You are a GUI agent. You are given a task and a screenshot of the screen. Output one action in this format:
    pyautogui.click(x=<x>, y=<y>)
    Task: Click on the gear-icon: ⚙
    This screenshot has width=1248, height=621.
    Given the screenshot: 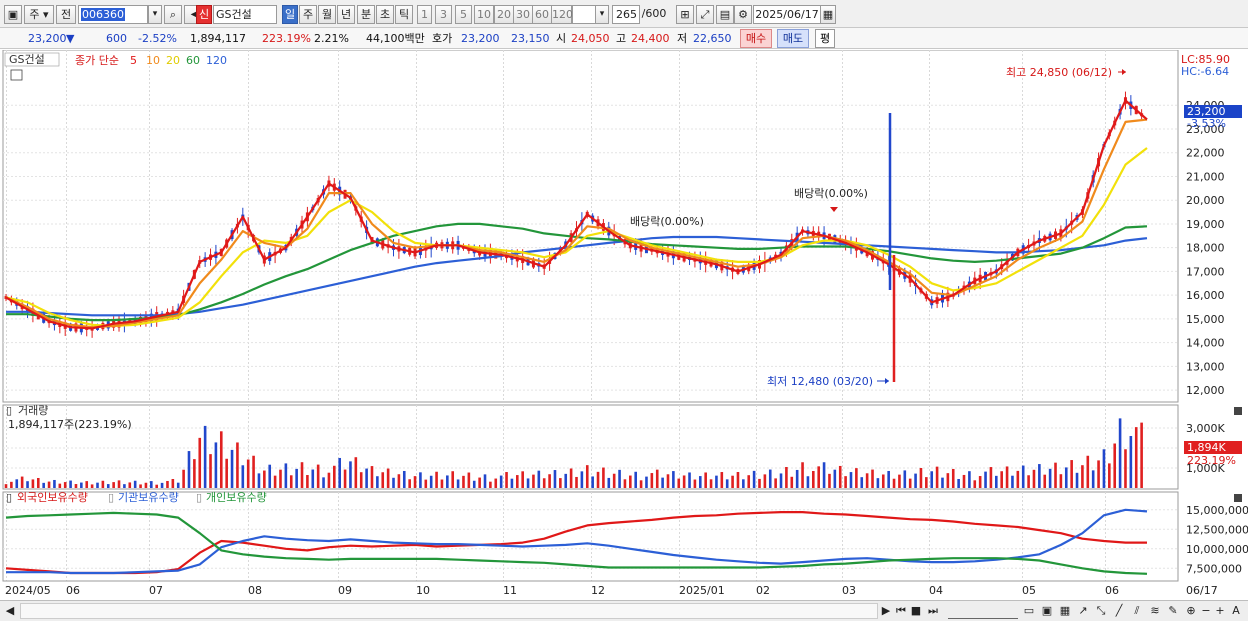 What is the action you would take?
    pyautogui.click(x=743, y=14)
    